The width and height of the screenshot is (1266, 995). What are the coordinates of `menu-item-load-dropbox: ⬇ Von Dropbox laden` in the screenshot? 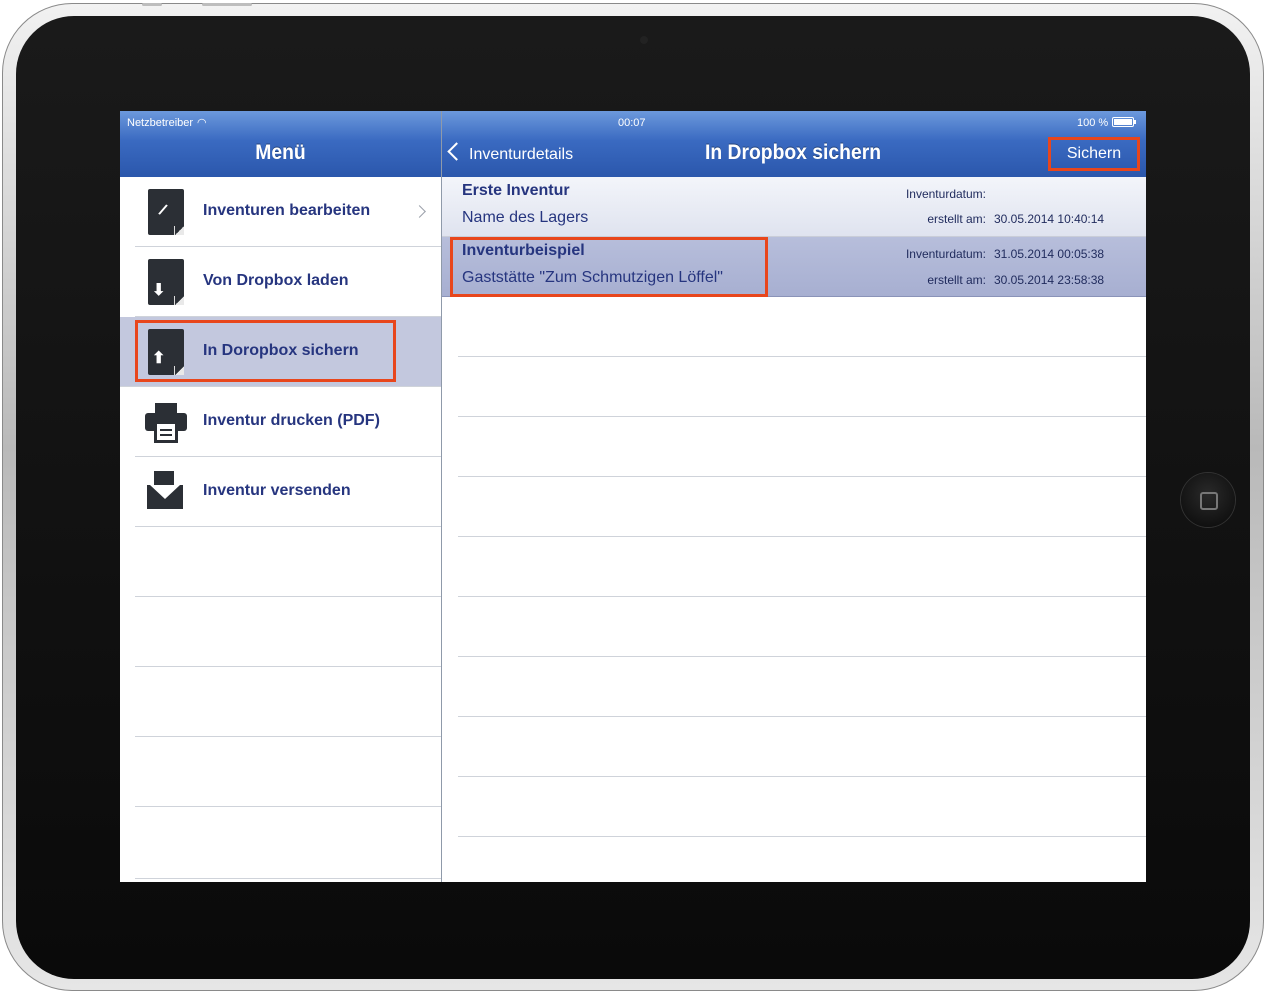 It's located at (288, 282).